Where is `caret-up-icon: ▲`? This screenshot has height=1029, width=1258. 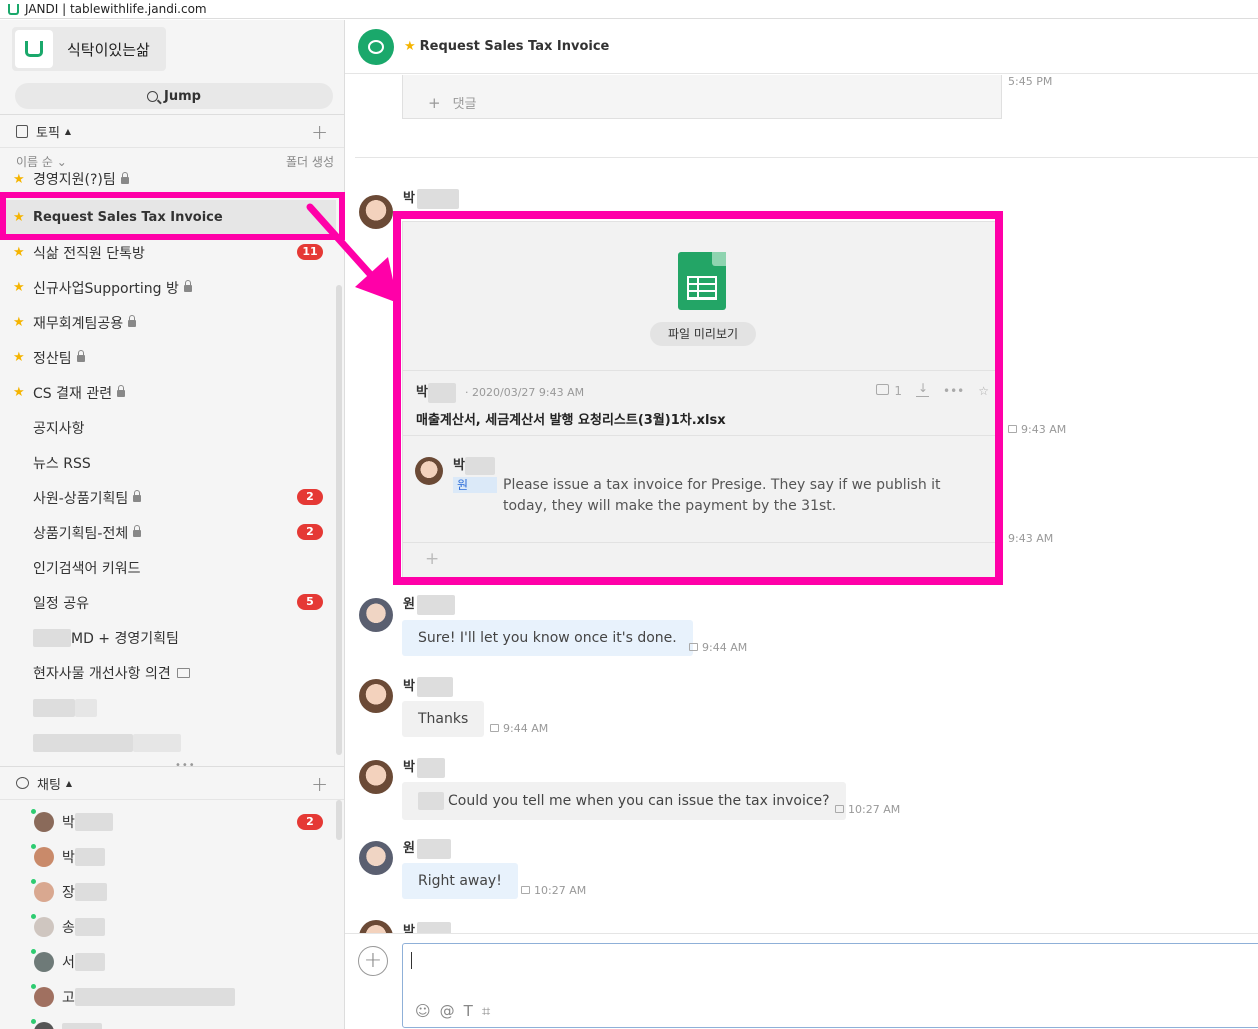 caret-up-icon: ▲ is located at coordinates (68, 131).